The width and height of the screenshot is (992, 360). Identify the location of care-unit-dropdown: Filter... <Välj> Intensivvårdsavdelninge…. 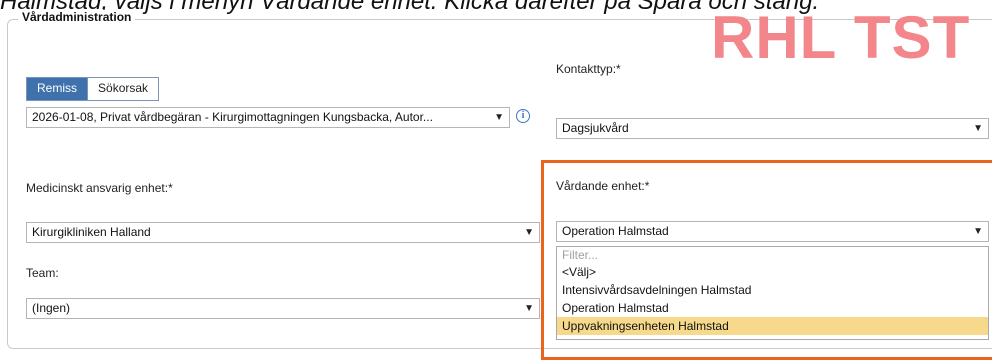
(772, 293).